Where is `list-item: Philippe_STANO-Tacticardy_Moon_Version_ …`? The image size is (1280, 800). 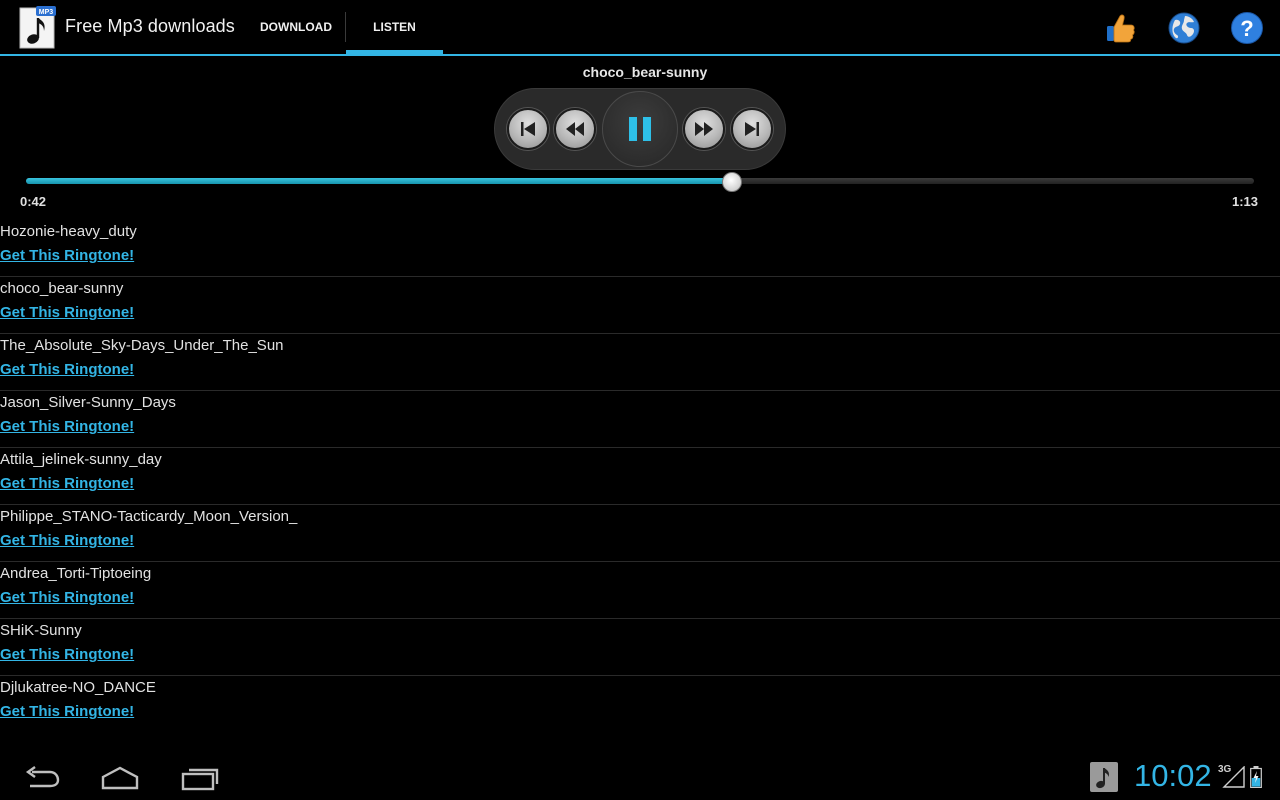 list-item: Philippe_STANO-Tacticardy_Moon_Version_ … is located at coordinates (640, 533).